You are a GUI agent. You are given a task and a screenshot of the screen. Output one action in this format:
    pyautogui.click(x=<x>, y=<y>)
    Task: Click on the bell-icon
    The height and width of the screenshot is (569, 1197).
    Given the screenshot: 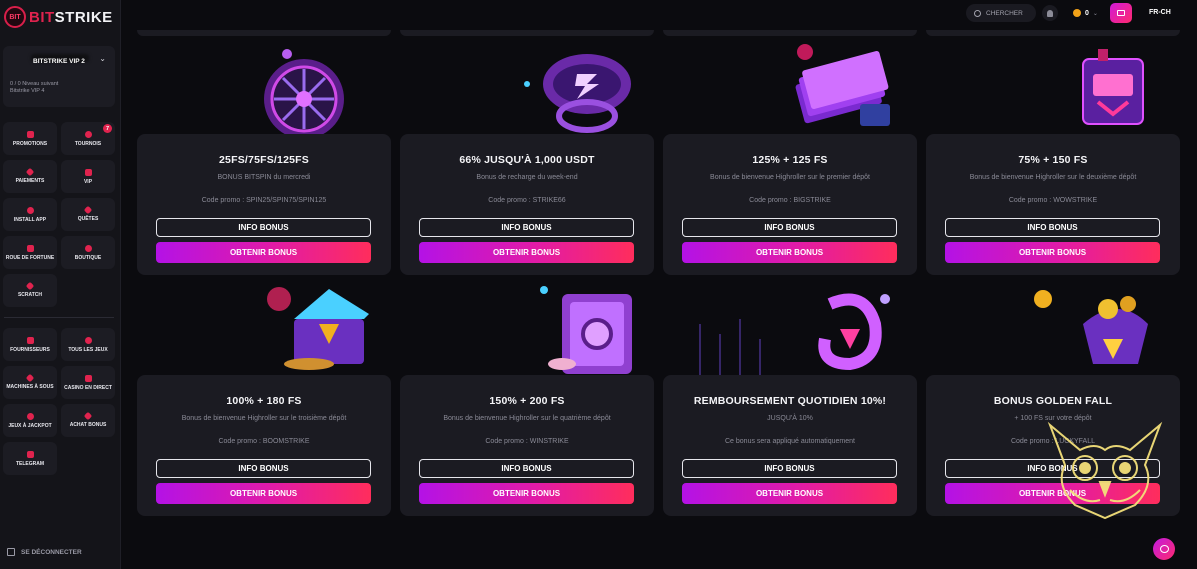 What is the action you would take?
    pyautogui.click(x=1050, y=13)
    